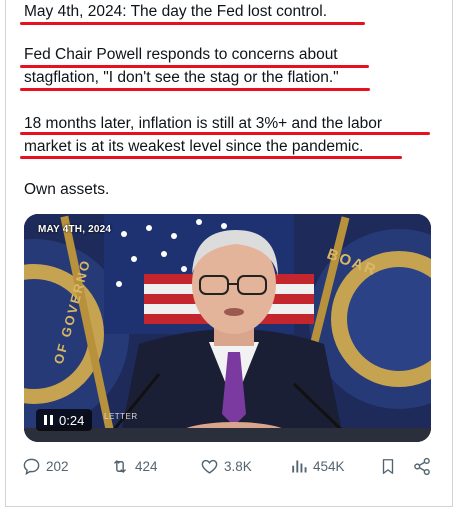 The width and height of the screenshot is (459, 515). I want to click on views-button: 454K, so click(317, 466).